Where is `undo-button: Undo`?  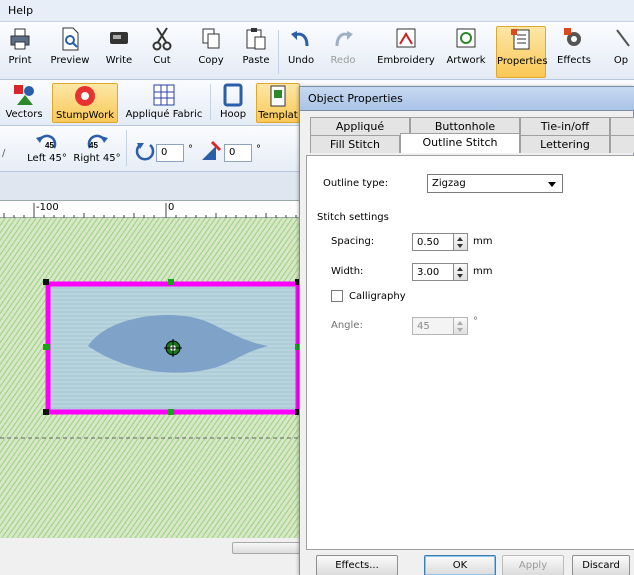
undo-button: Undo is located at coordinates (301, 52).